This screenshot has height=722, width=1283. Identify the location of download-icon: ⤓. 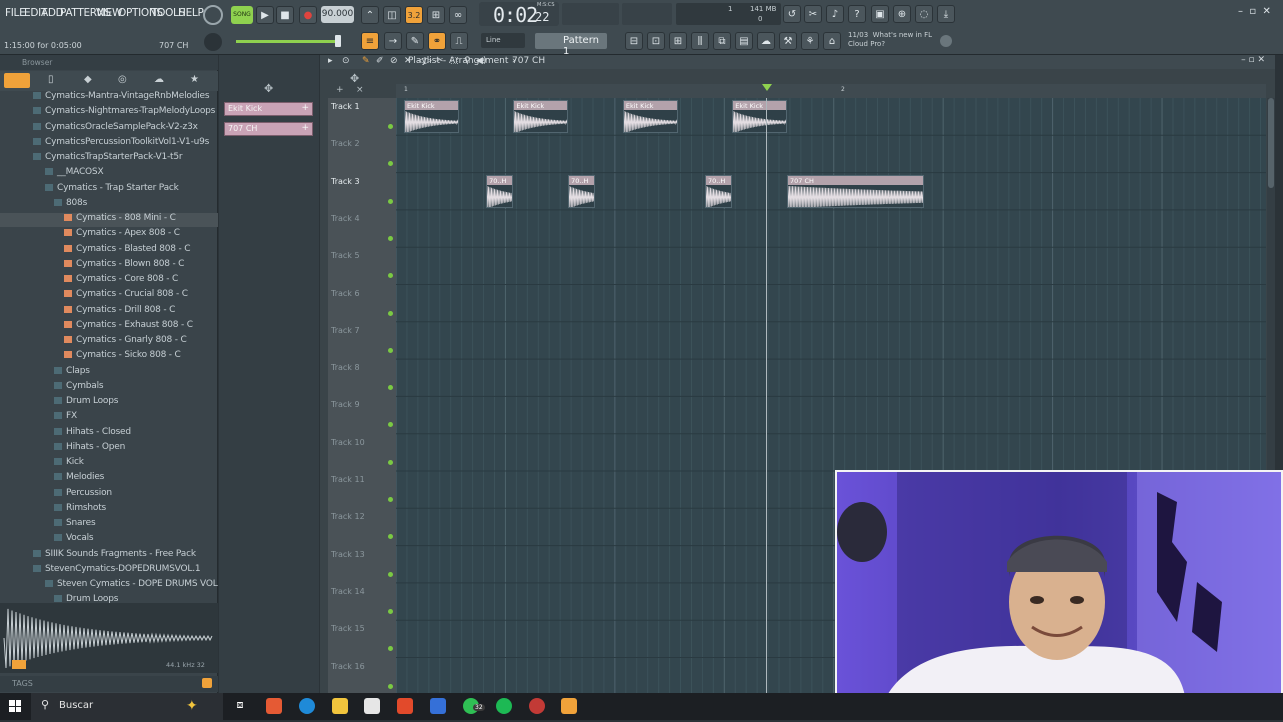
(946, 14).